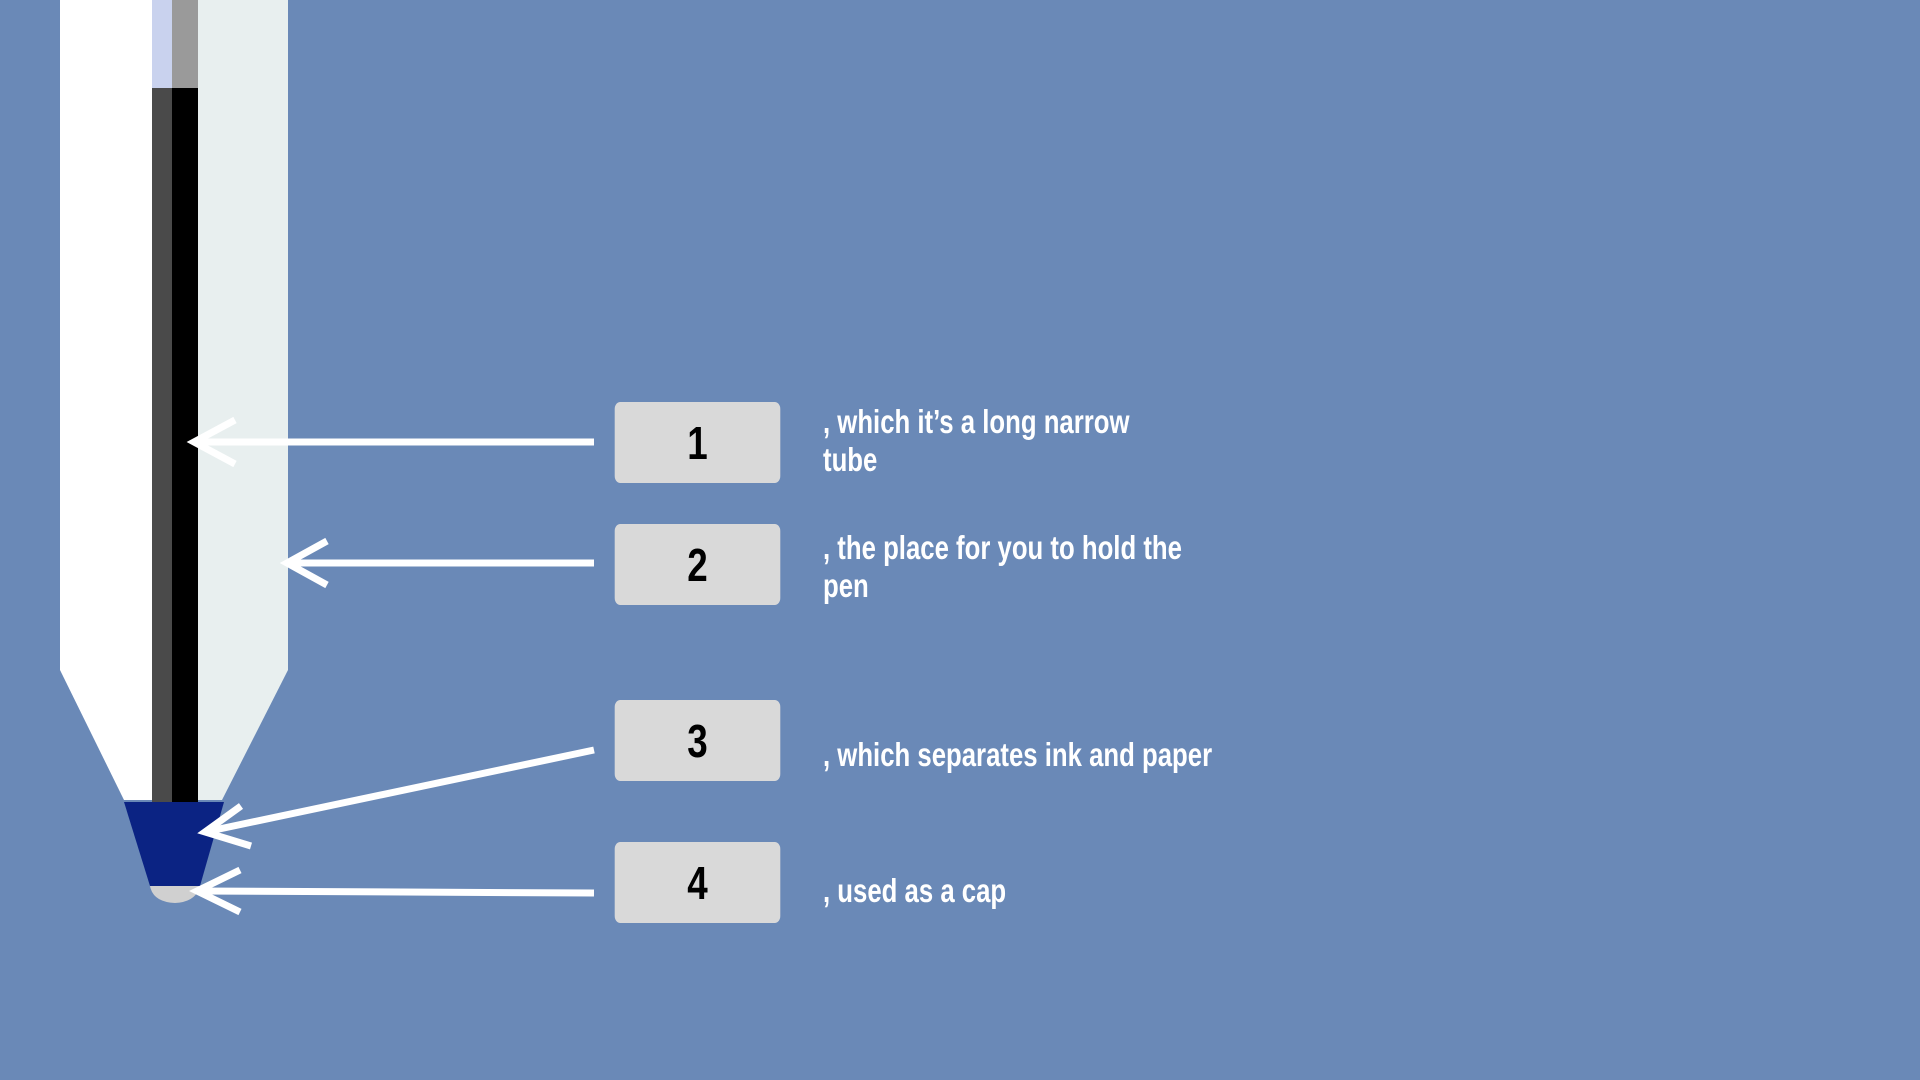 The height and width of the screenshot is (1080, 1920). What do you see at coordinates (1018, 754) in the screenshot?
I see `label-text-3: , which separates ink and paper` at bounding box center [1018, 754].